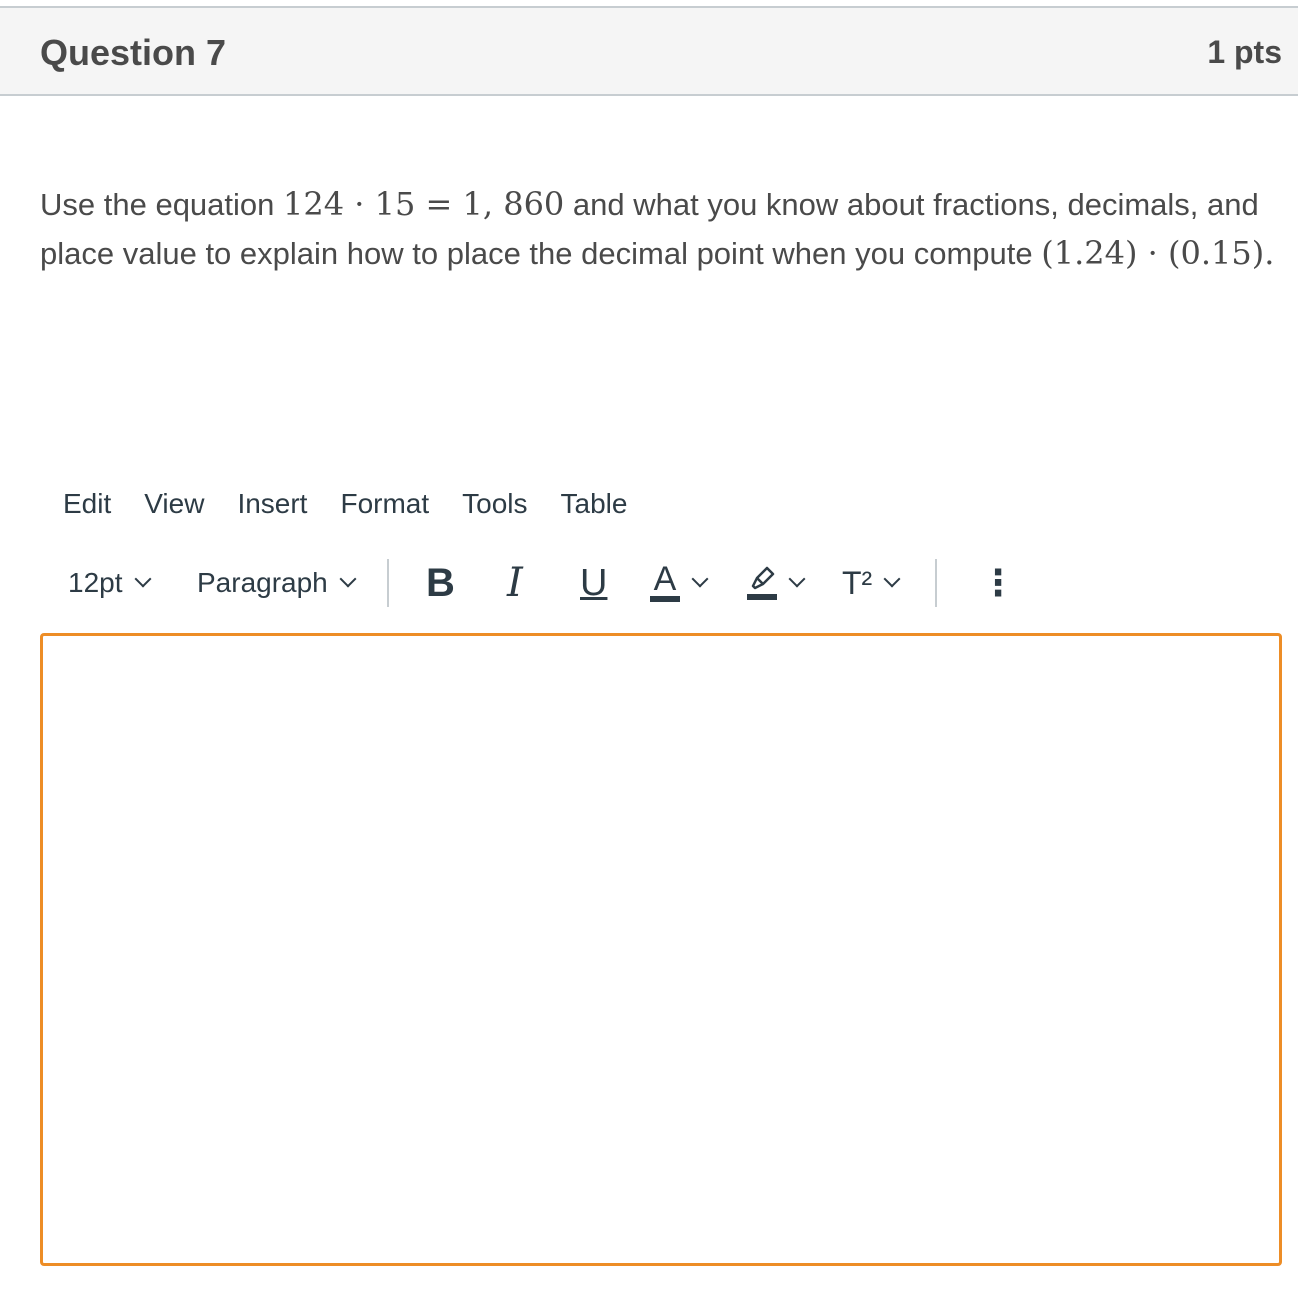 The height and width of the screenshot is (1299, 1298). I want to click on block-format-dropdown: Paragraph, so click(277, 583).